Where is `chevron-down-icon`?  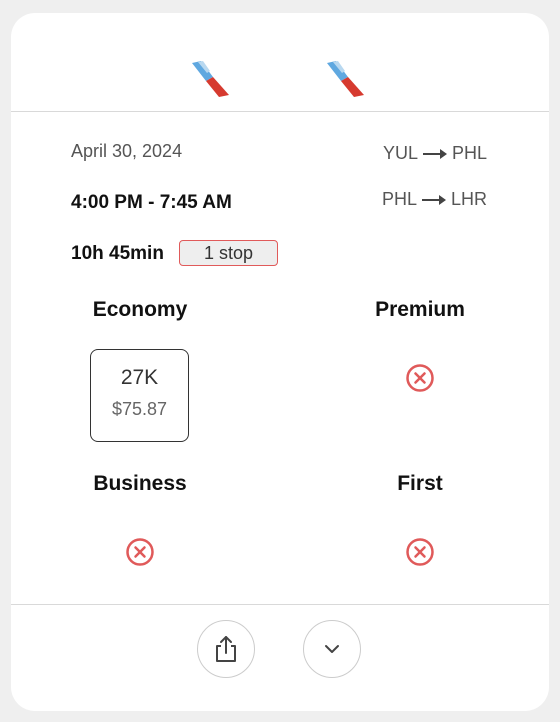
chevron-down-icon is located at coordinates (332, 649).